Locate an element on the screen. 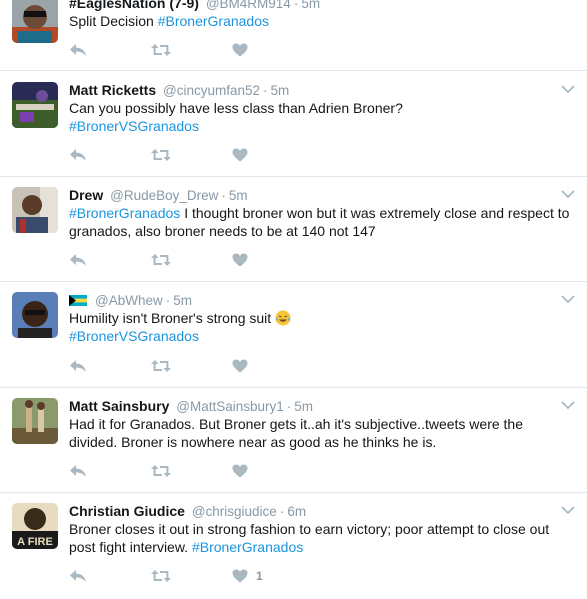  display-name: Matt Sainsbury is located at coordinates (119, 406).